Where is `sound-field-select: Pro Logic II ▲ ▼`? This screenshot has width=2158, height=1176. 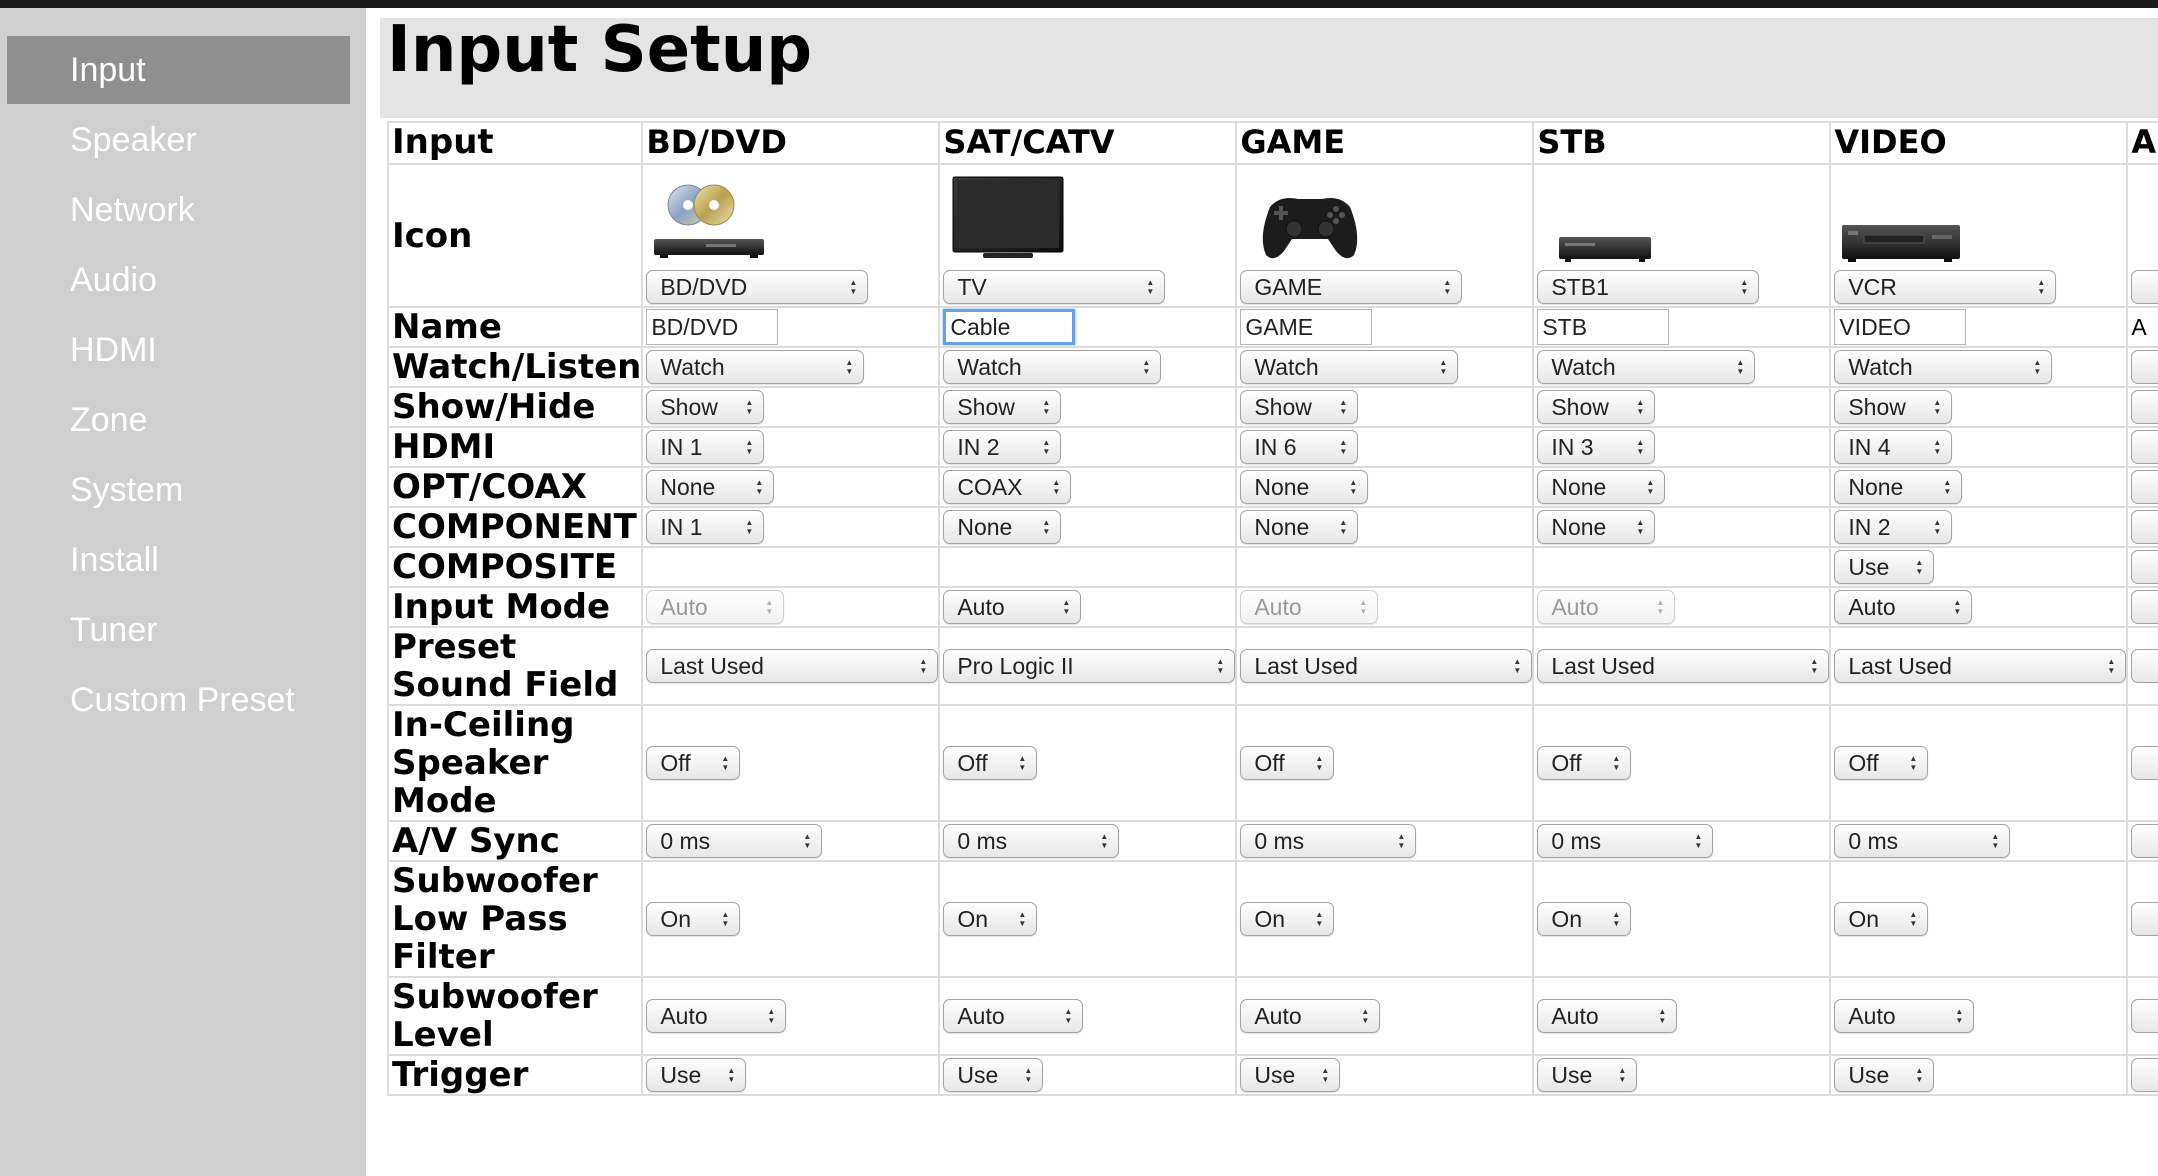
sound-field-select: Pro Logic II ▲ ▼ is located at coordinates (1089, 666).